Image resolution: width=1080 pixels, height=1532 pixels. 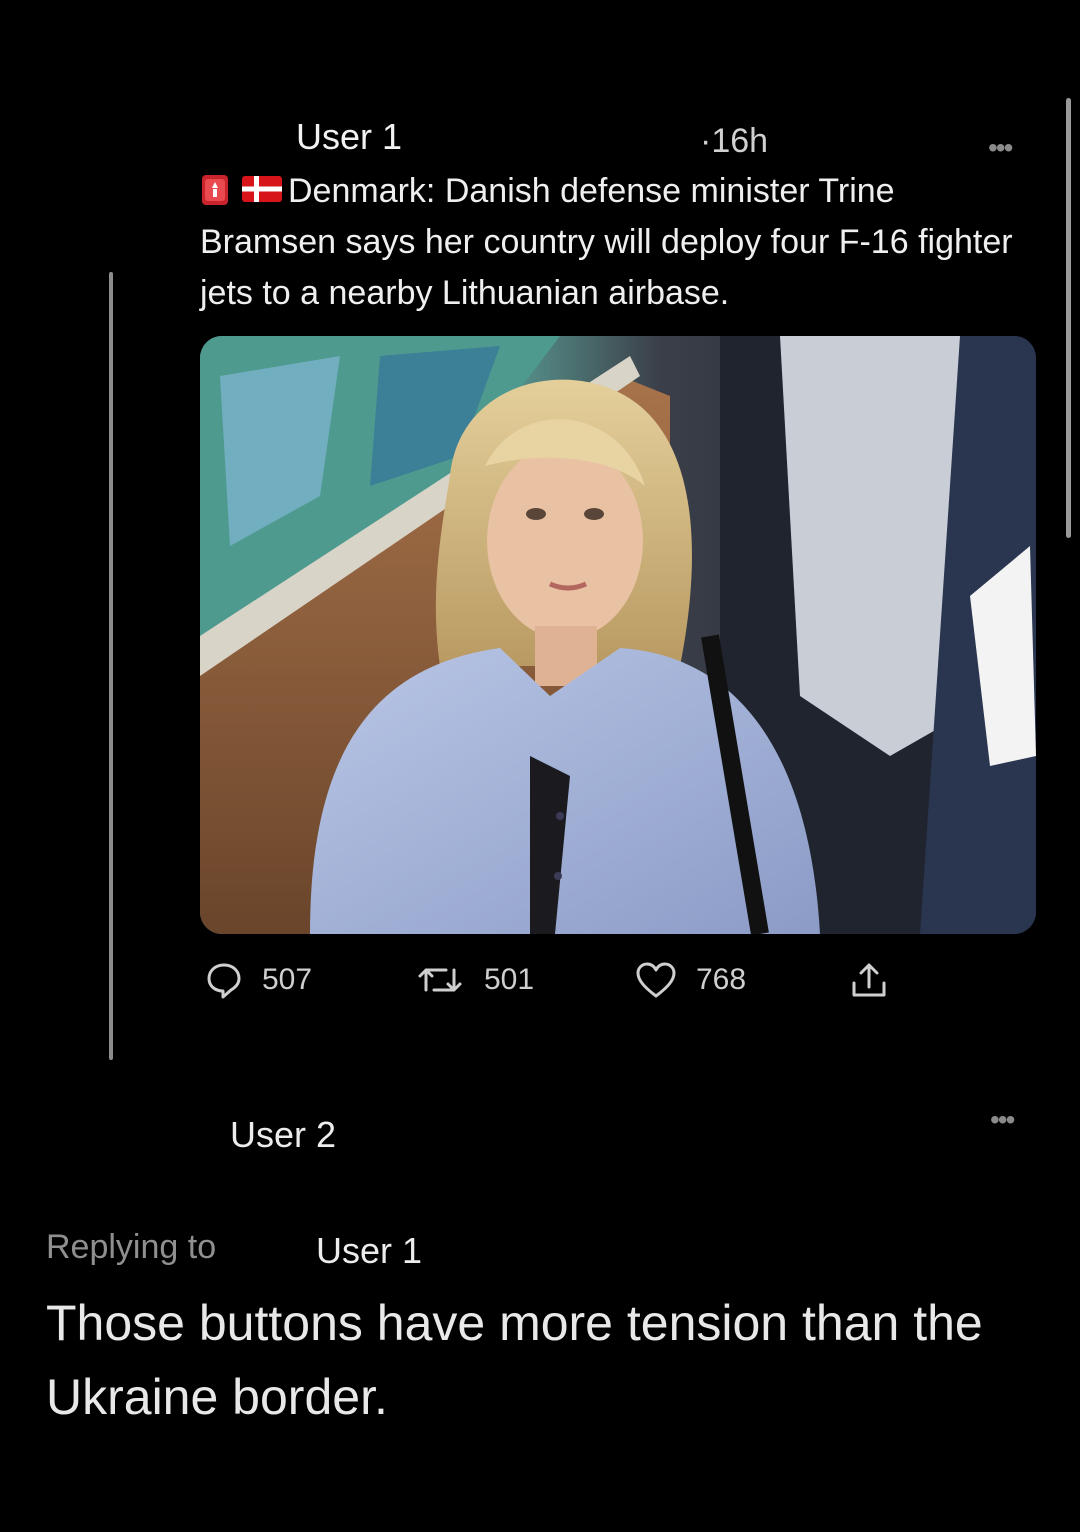 I want to click on like-button: 768, so click(x=690, y=980).